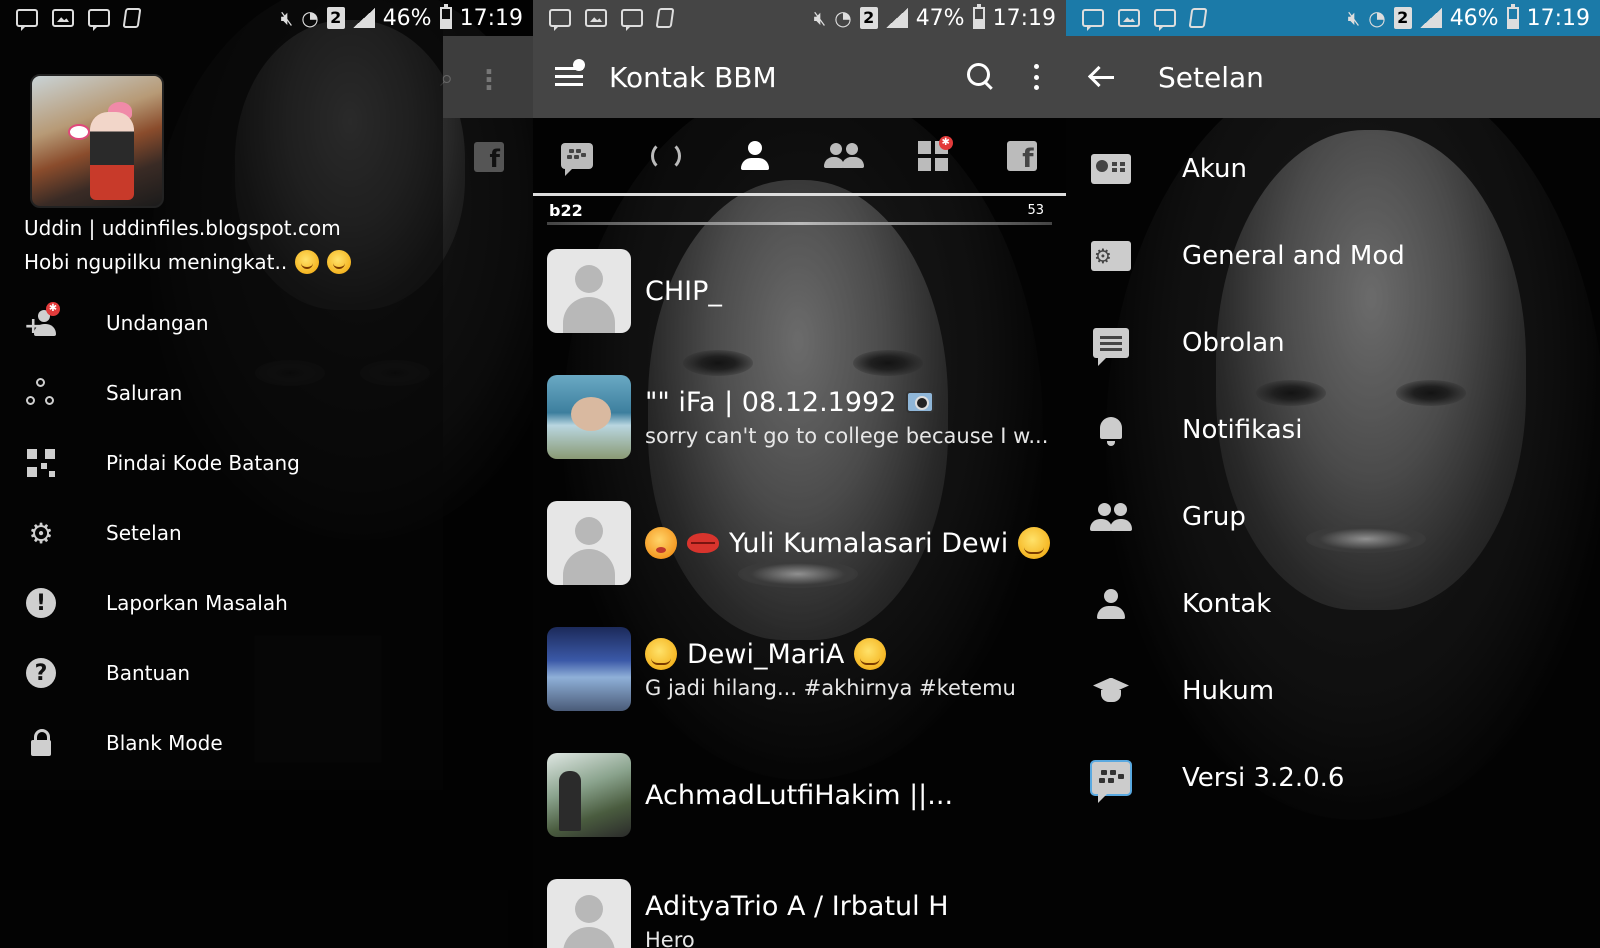 The image size is (1600, 948). I want to click on battery-icon, so click(445, 16).